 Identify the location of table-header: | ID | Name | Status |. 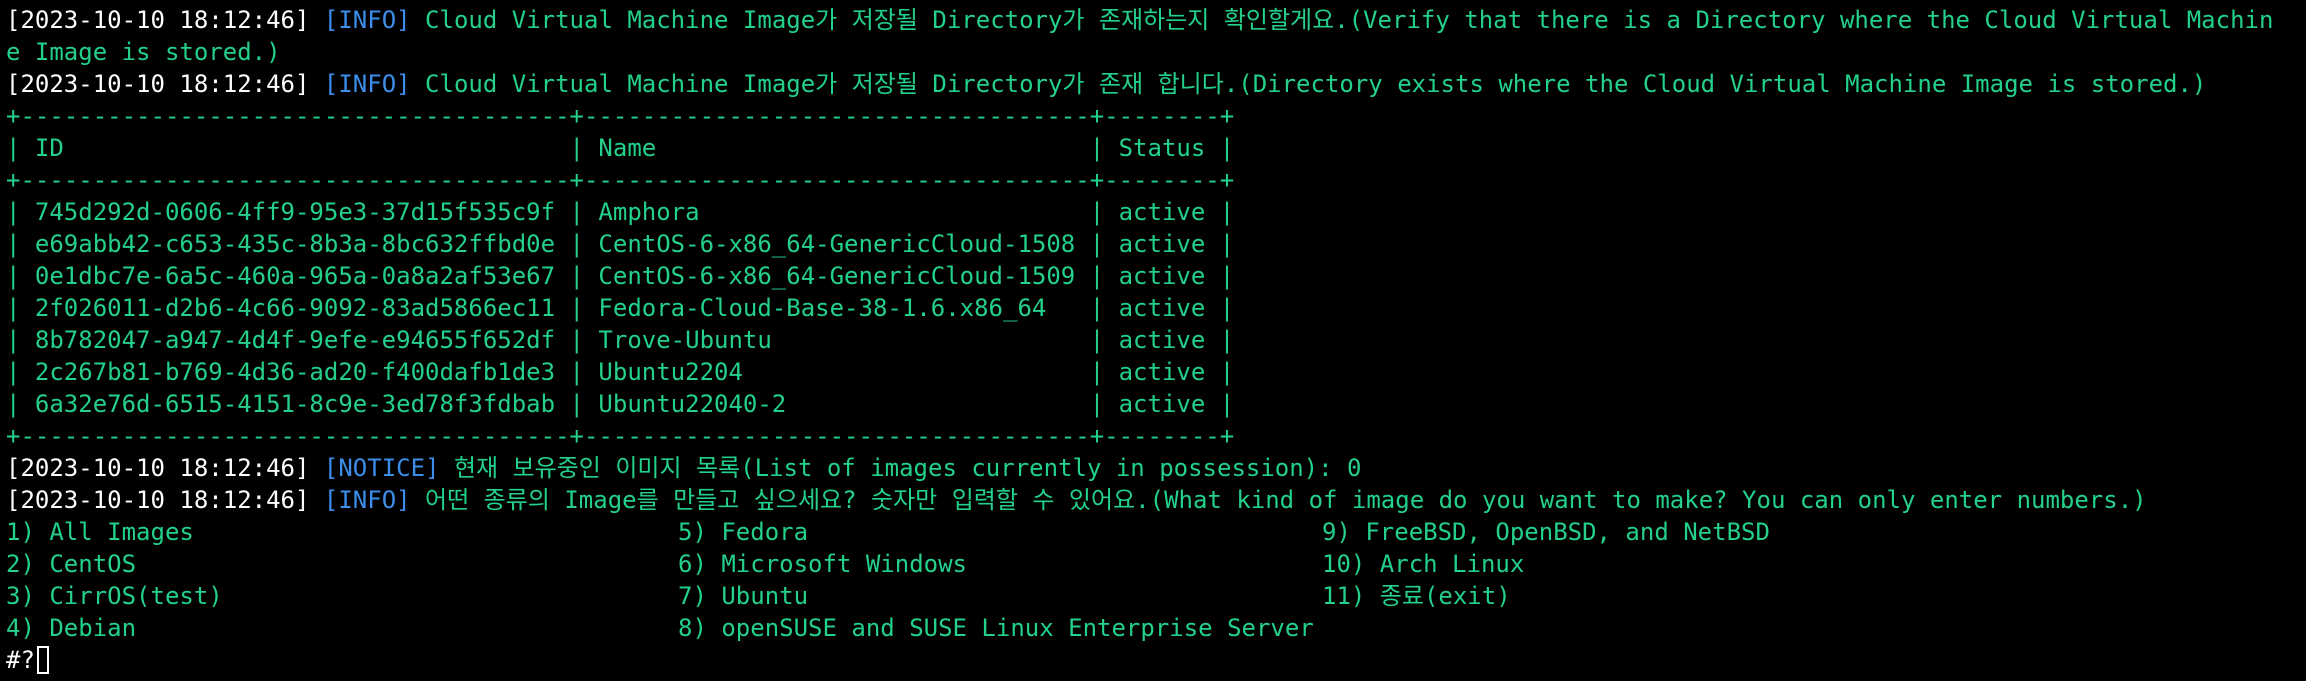
(620, 148).